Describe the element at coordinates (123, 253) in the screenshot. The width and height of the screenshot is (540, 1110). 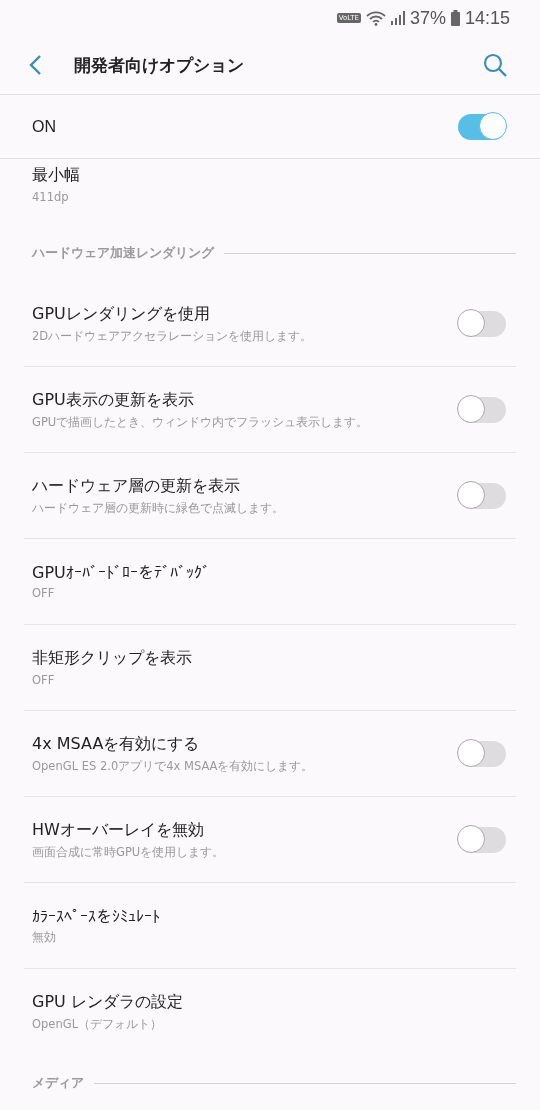
I see `section-header: ハードウェア加速レンダリング` at that location.